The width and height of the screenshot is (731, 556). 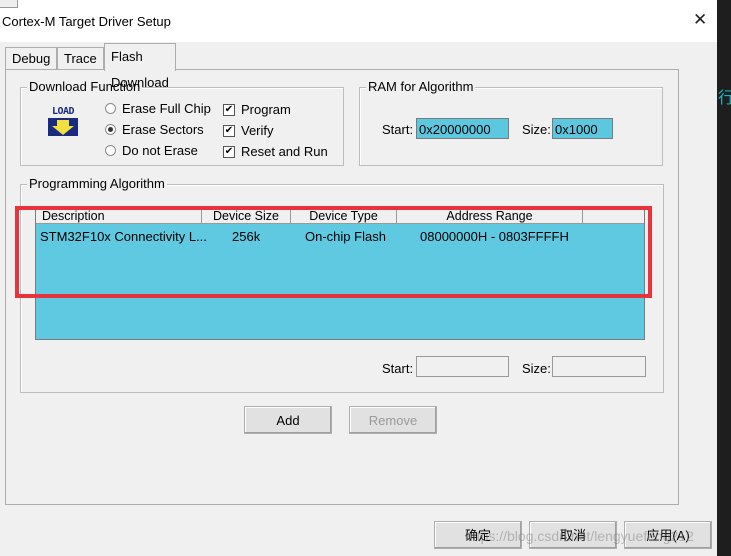 I want to click on column-header-filler, so click(x=613, y=216).